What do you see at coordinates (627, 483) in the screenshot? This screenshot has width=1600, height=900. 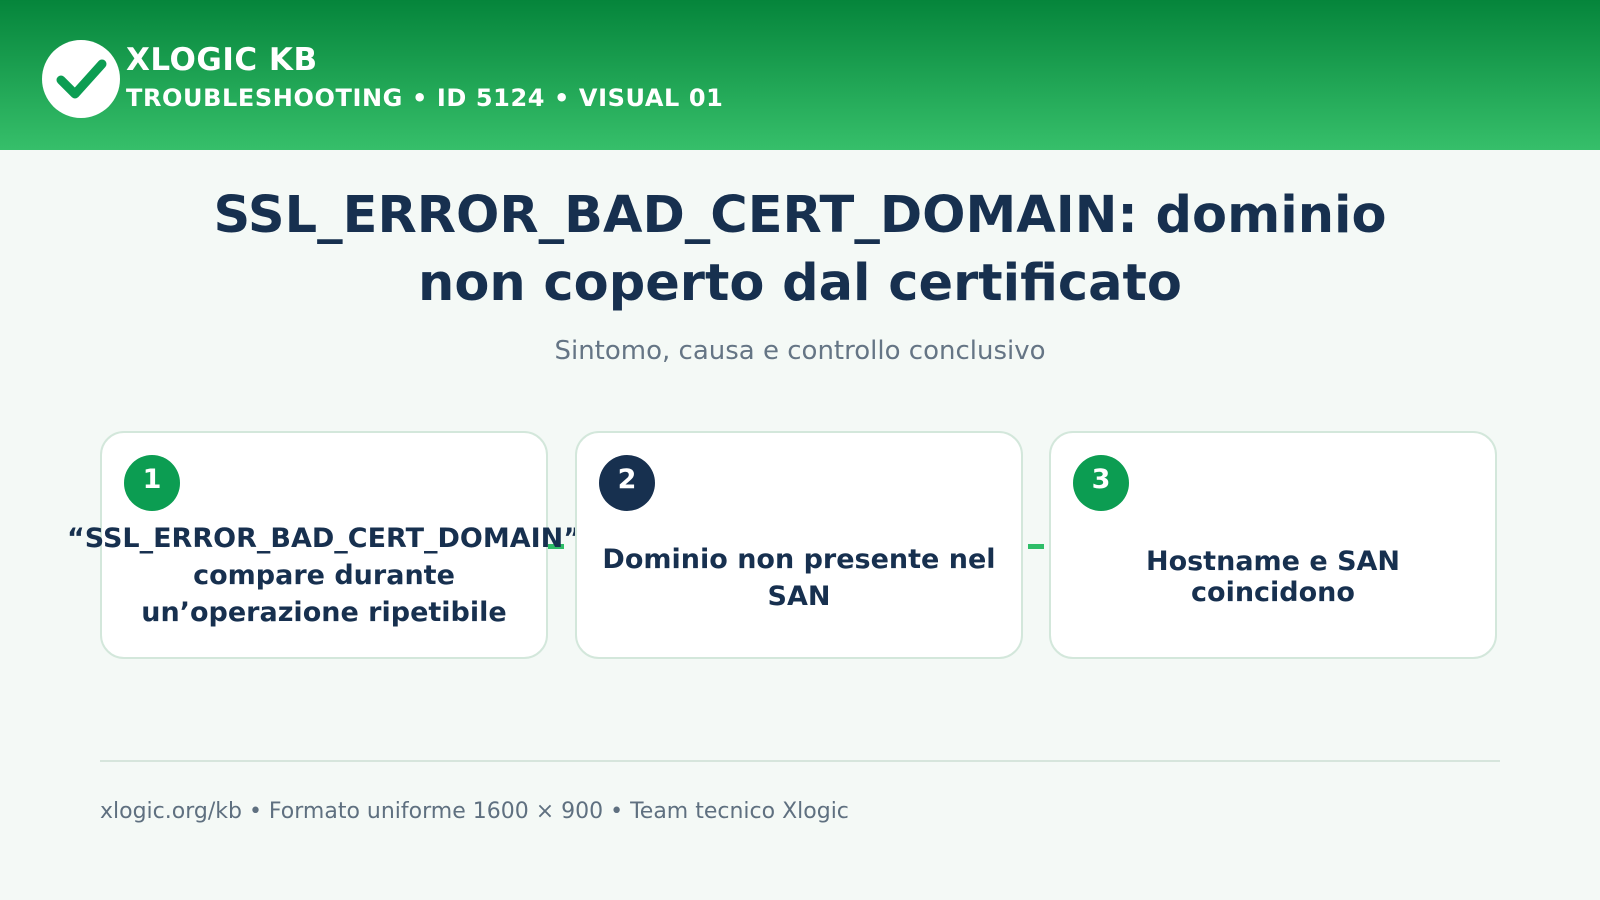 I see `step-number-badge: 2` at bounding box center [627, 483].